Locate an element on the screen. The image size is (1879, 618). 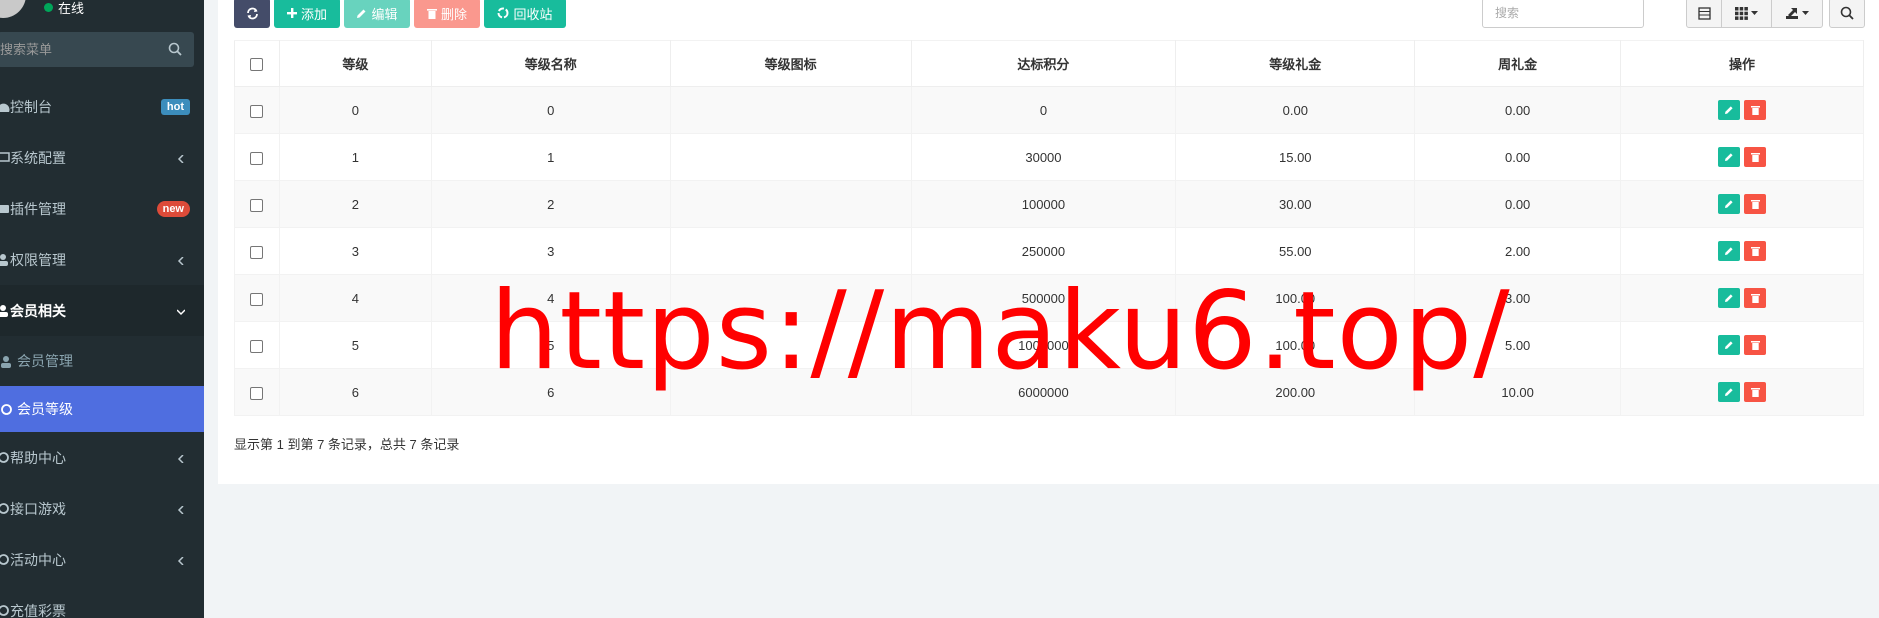
recycle-bin-label: 回收站 is located at coordinates (533, 14).